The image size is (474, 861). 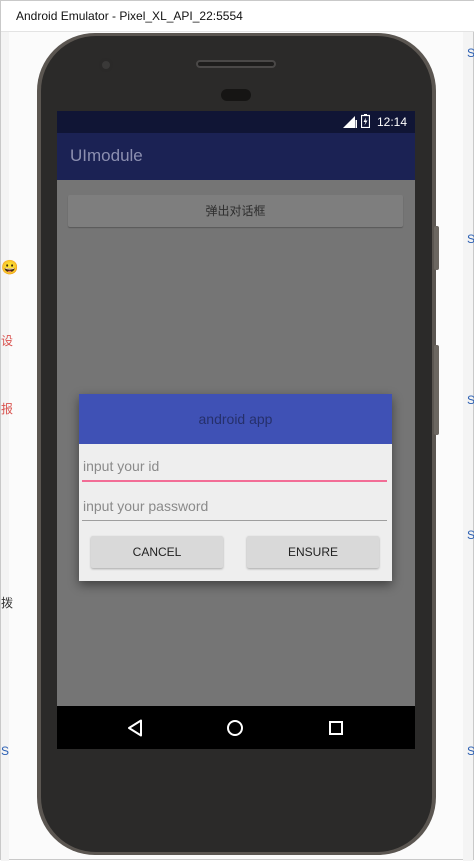 I want to click on dialog-header: android app, so click(x=235, y=419).